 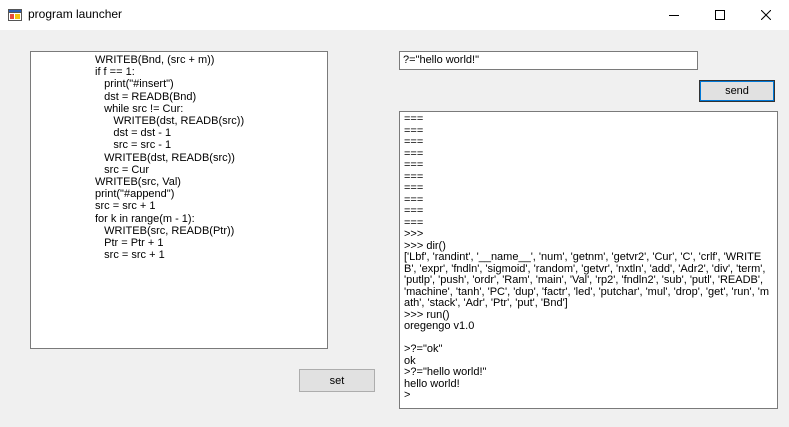 I want to click on code-line: src = src - 1, so click(x=133, y=145).